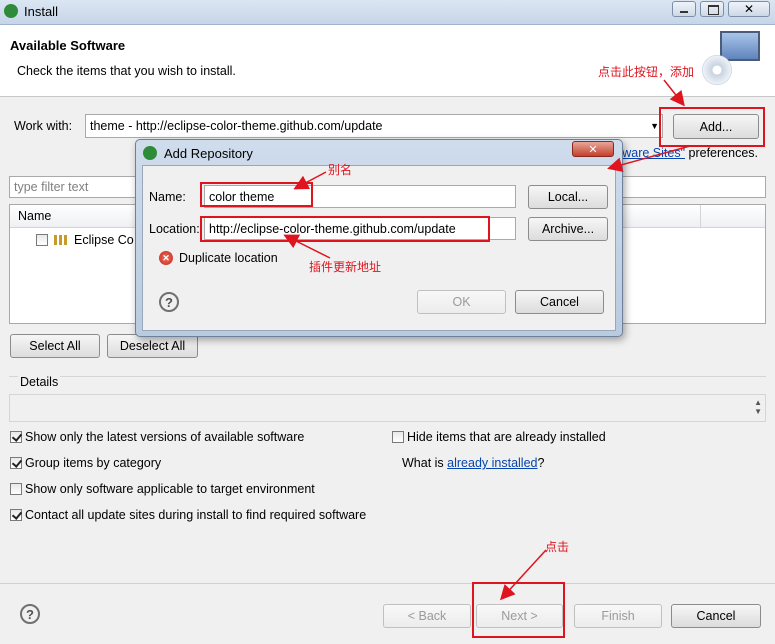 The image size is (775, 644). I want to click on add-arrow, so click(674, 93).